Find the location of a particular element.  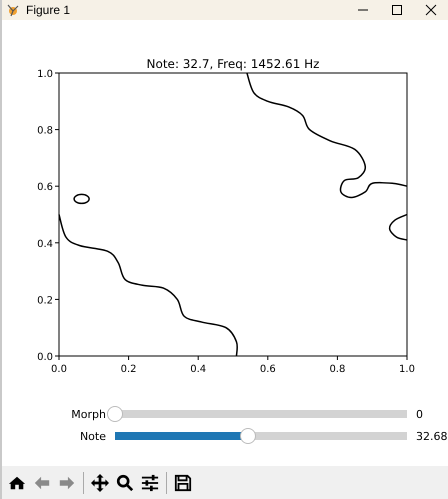

y-tick-label: 0.8 is located at coordinates (45, 131).